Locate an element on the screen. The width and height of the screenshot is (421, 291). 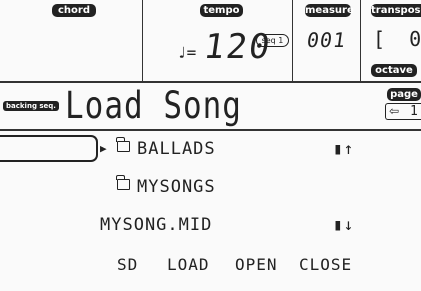
page-label: page is located at coordinates (404, 94).